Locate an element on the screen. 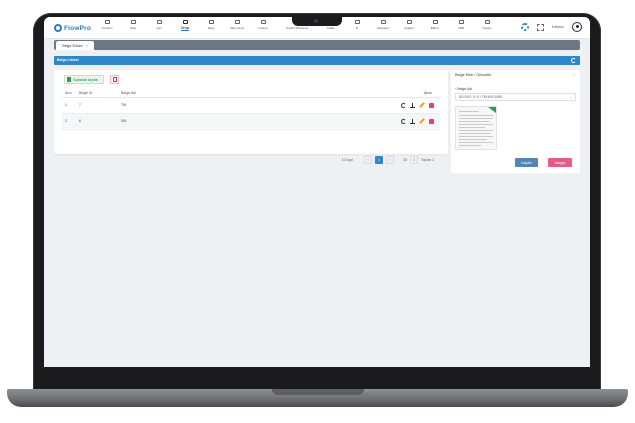 The width and height of the screenshot is (635, 423). nav-item-finans: Finans is located at coordinates (263, 28).